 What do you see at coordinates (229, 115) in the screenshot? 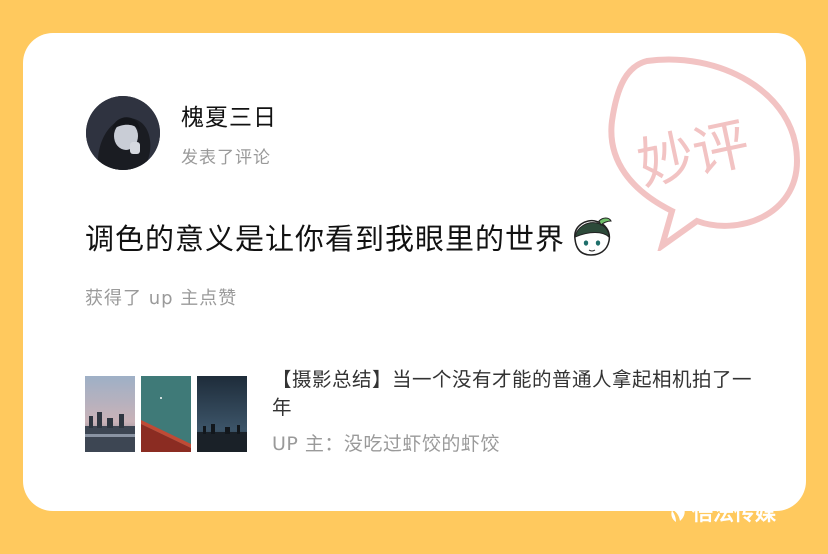
I see `username: 槐夏三日` at bounding box center [229, 115].